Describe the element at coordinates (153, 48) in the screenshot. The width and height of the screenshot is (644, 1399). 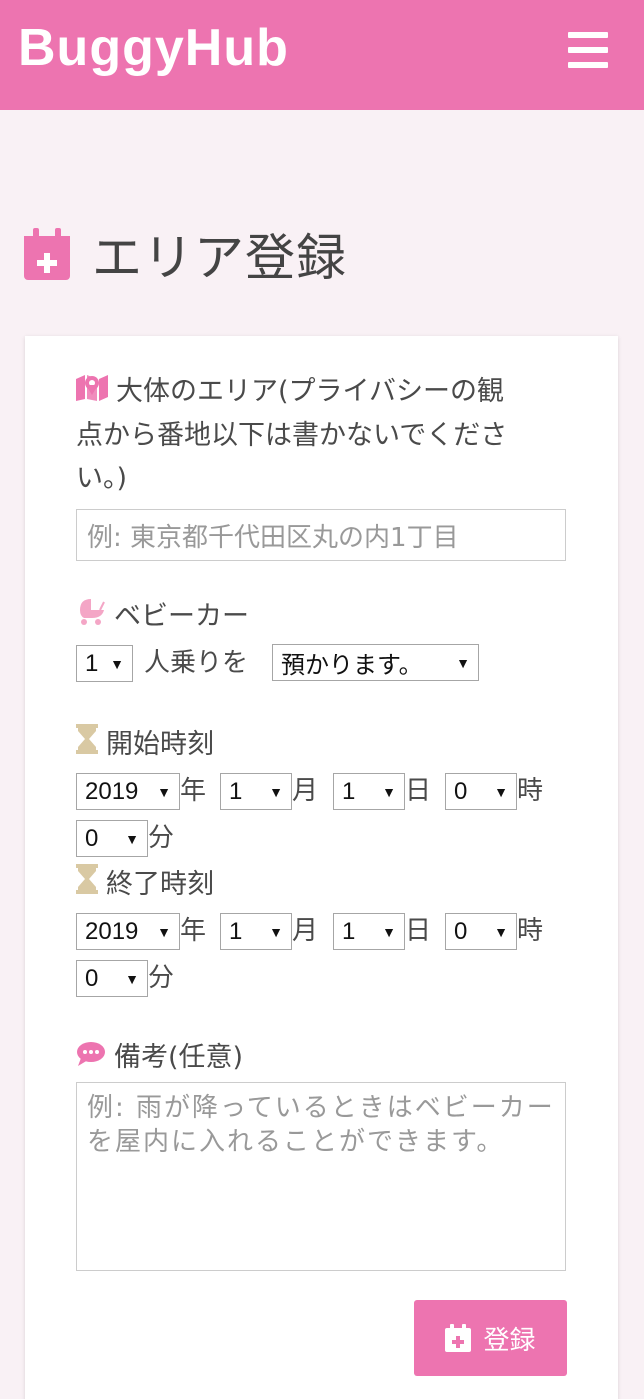
I see `brand-logo: BuggyHub` at that location.